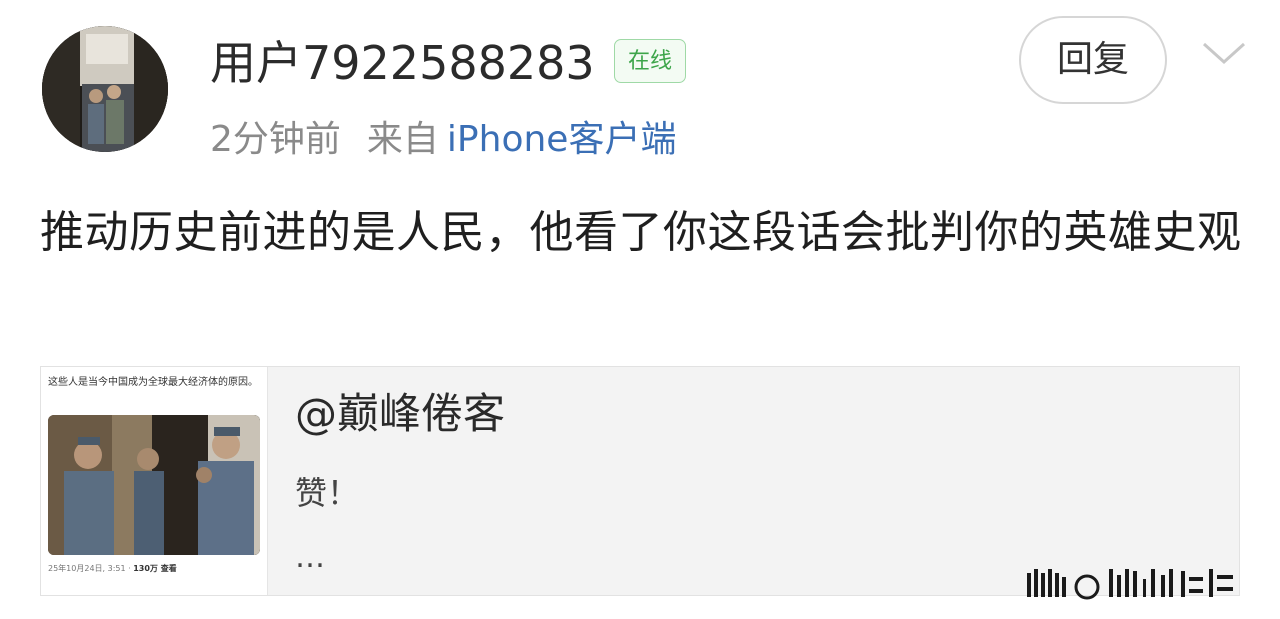 Image resolution: width=1280 pixels, height=619 pixels. I want to click on thumbnail-date: 25年10月24日, 3:51 ·, so click(91, 568).